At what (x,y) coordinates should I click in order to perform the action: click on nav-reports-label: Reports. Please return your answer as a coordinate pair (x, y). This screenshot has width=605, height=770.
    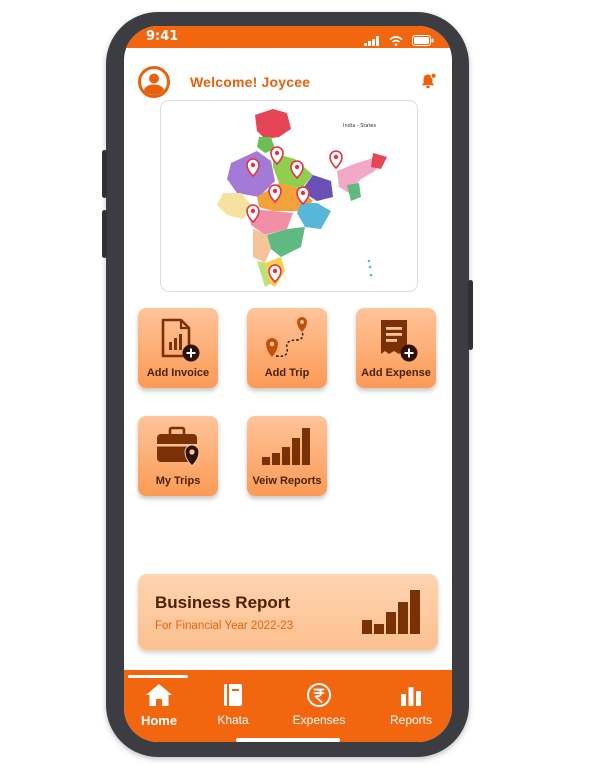
    Looking at the image, I should click on (411, 720).